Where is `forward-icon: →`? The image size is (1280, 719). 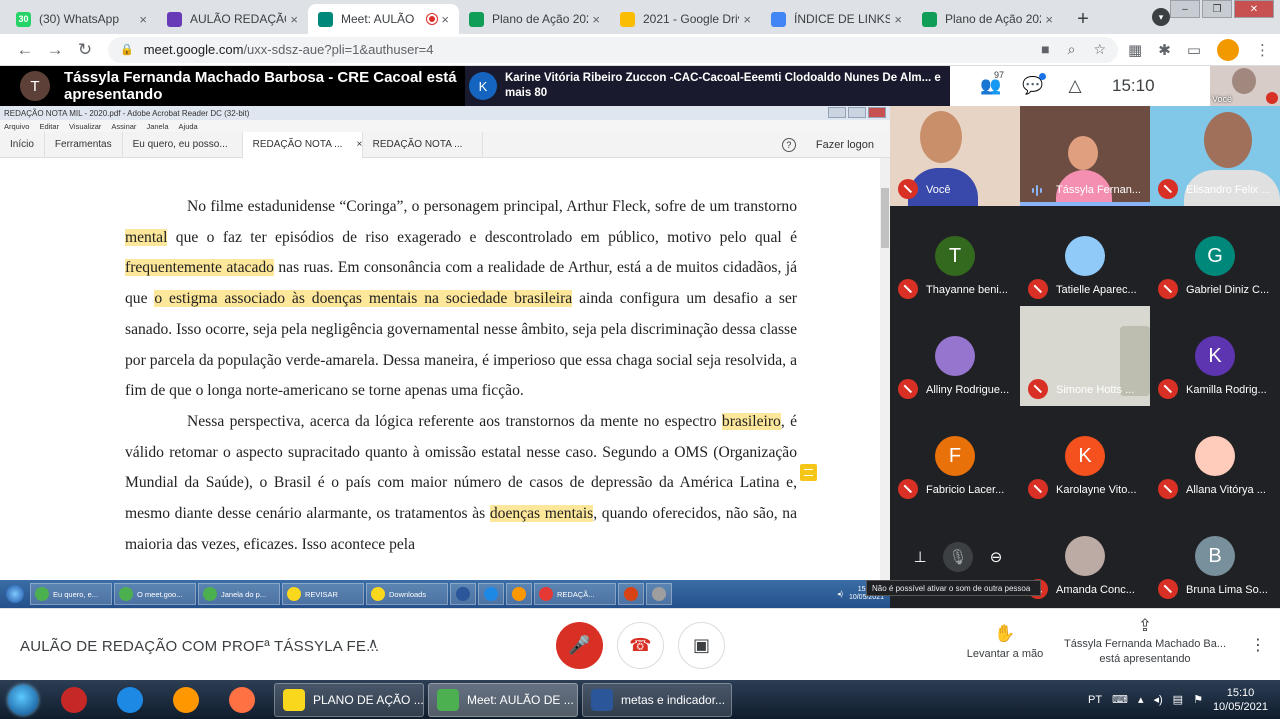
forward-icon: → is located at coordinates (55, 50).